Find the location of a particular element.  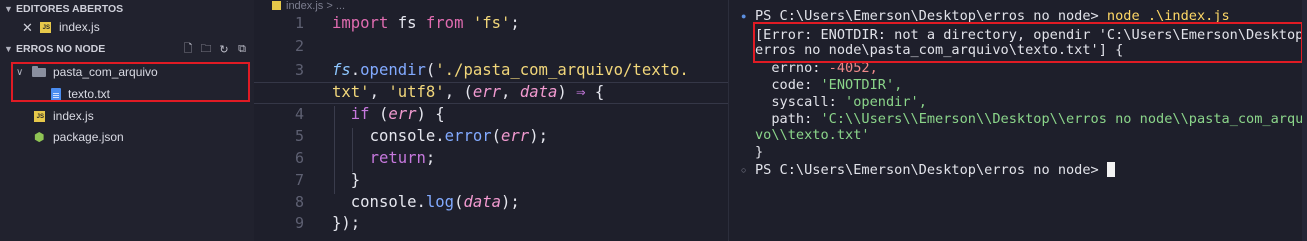

code-line-1: import fs from 'fs'; is located at coordinates (426, 23).